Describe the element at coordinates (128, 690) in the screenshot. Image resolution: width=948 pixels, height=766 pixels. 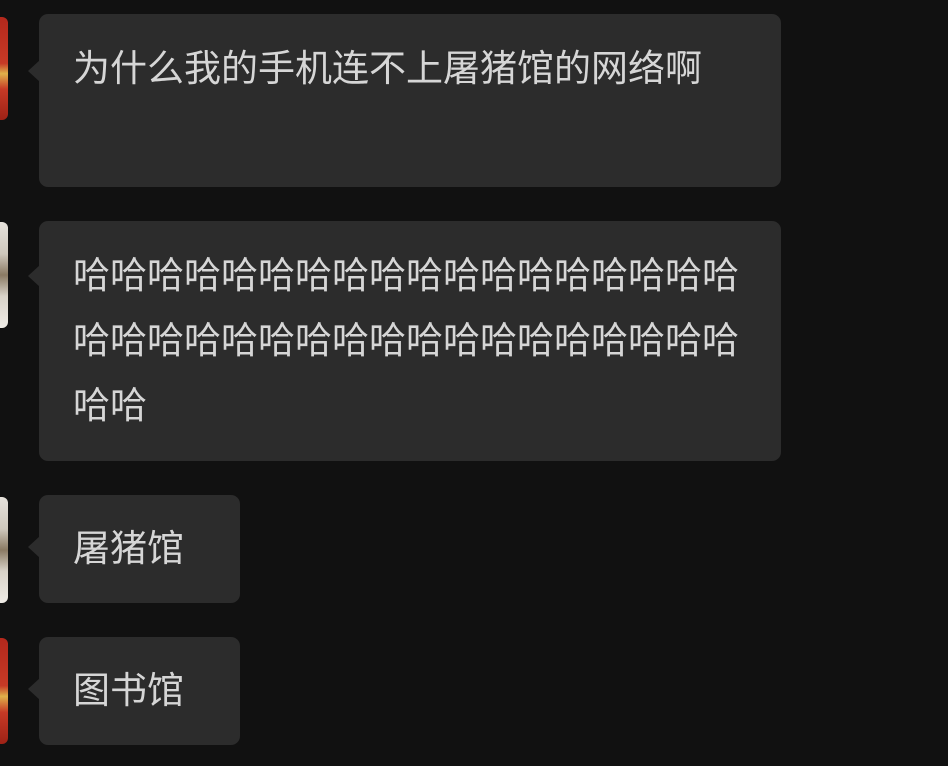
I see `message-text: 图书馆` at that location.